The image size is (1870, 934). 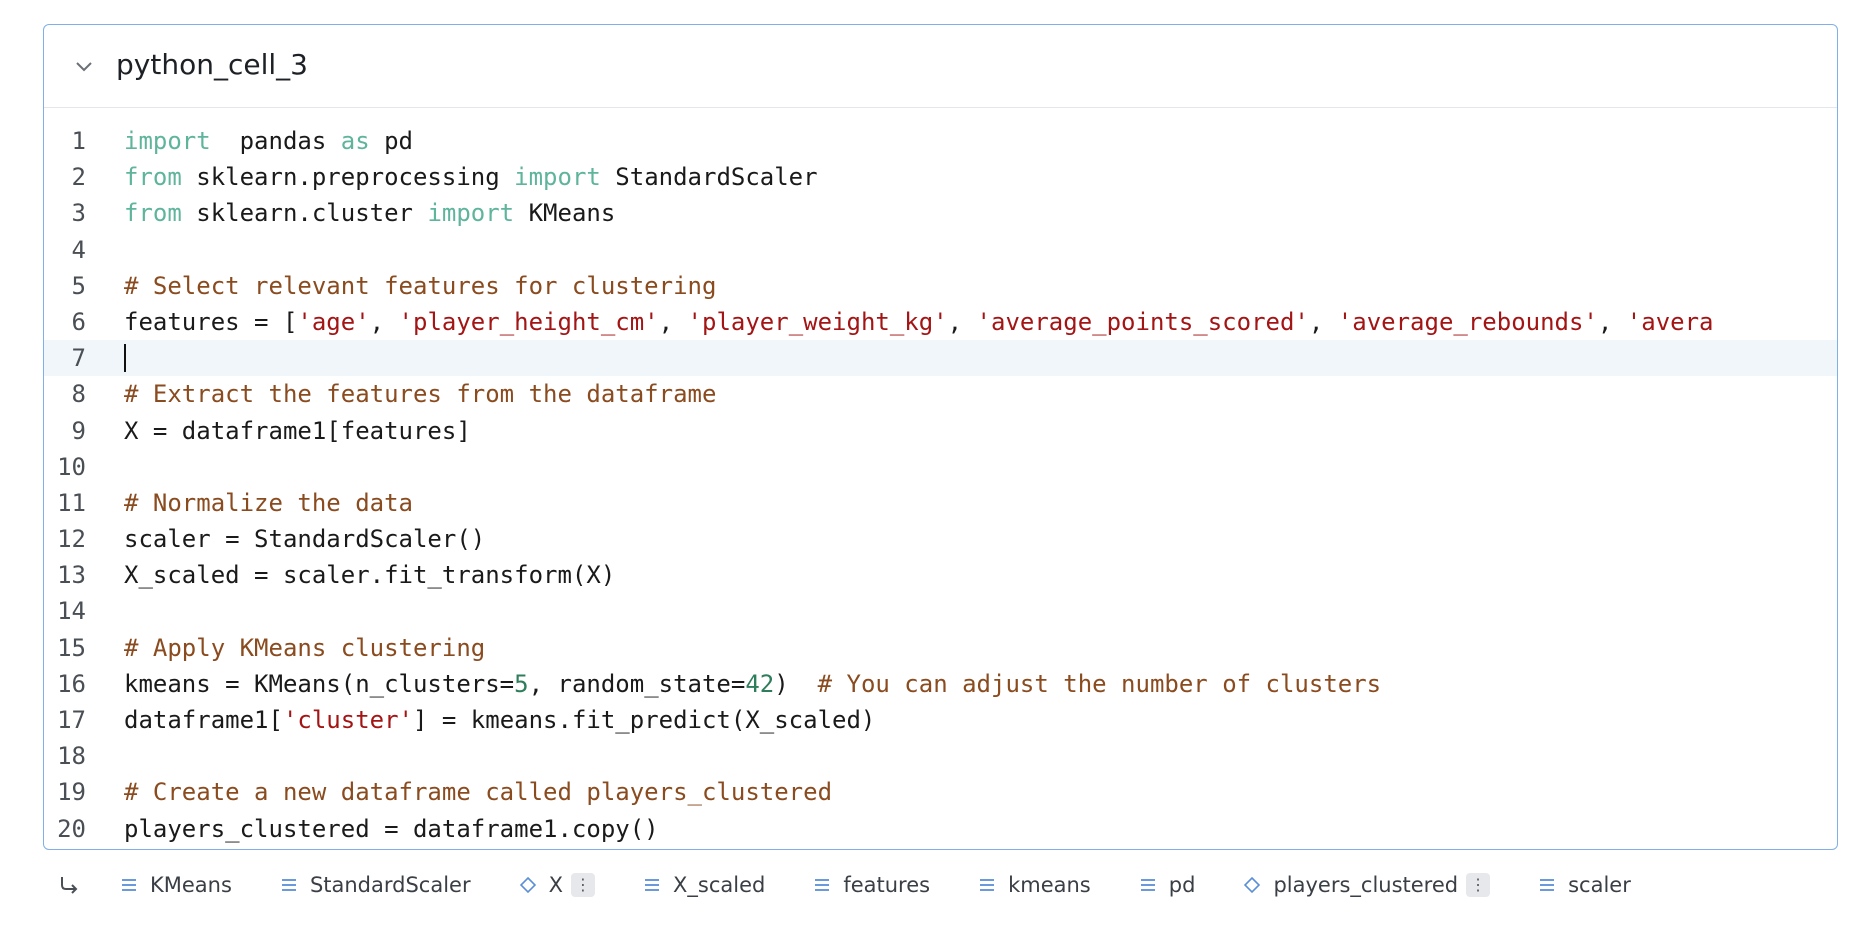 I want to click on code-line: 4, so click(x=940, y=250).